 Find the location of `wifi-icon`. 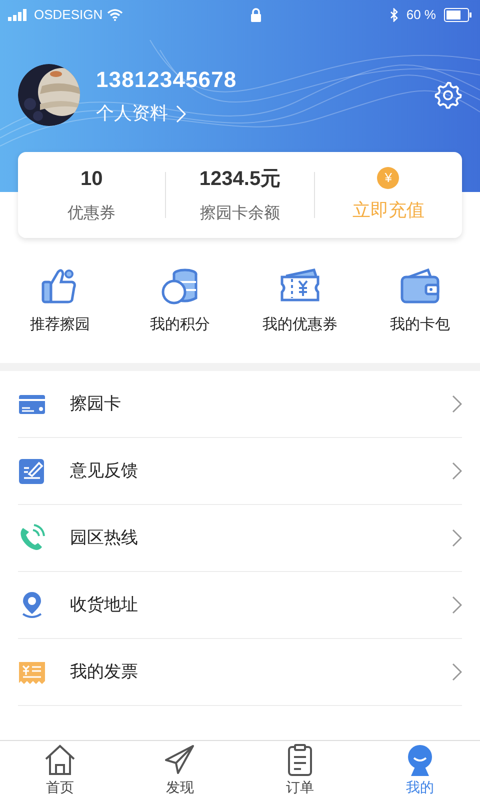

wifi-icon is located at coordinates (114, 15).